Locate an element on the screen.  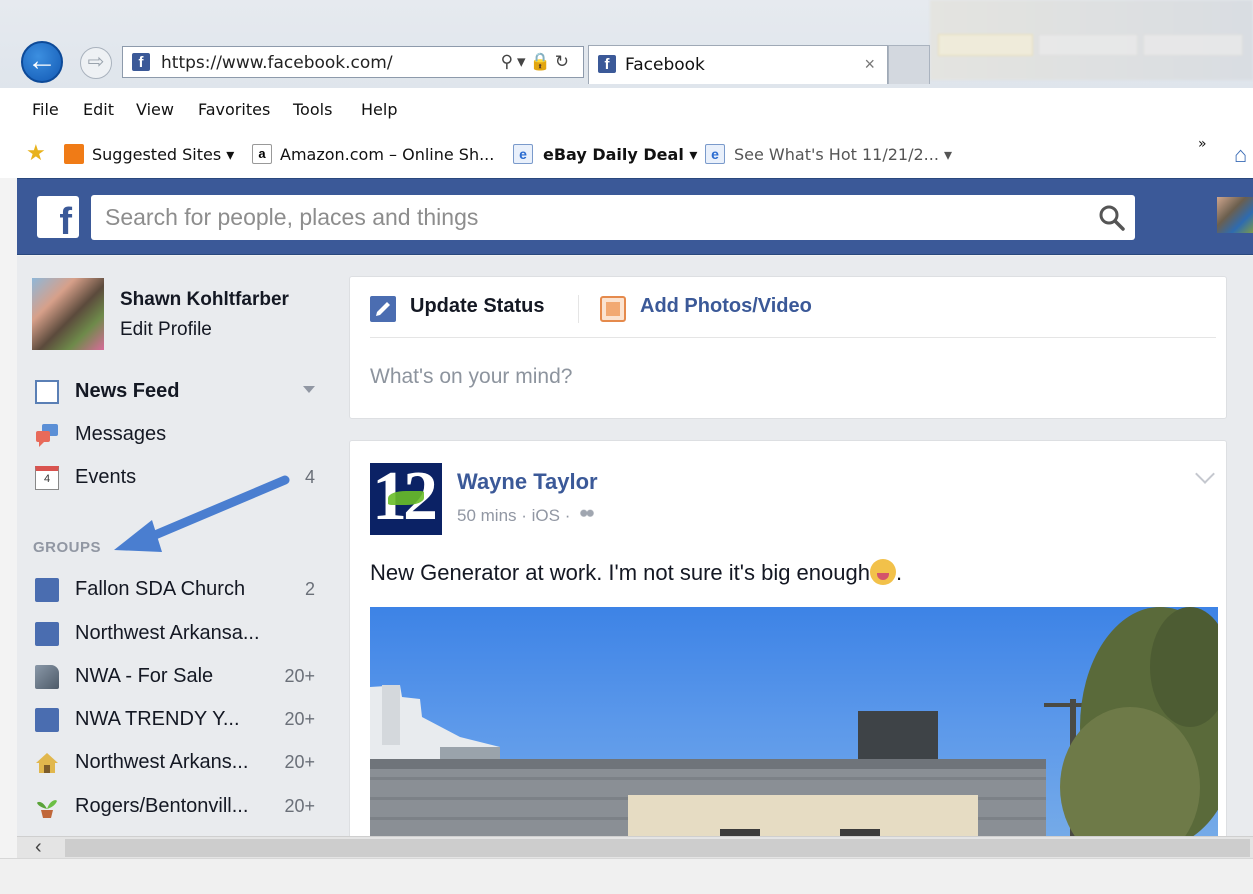
tab-facebook: f Facebook × is located at coordinates (738, 64).